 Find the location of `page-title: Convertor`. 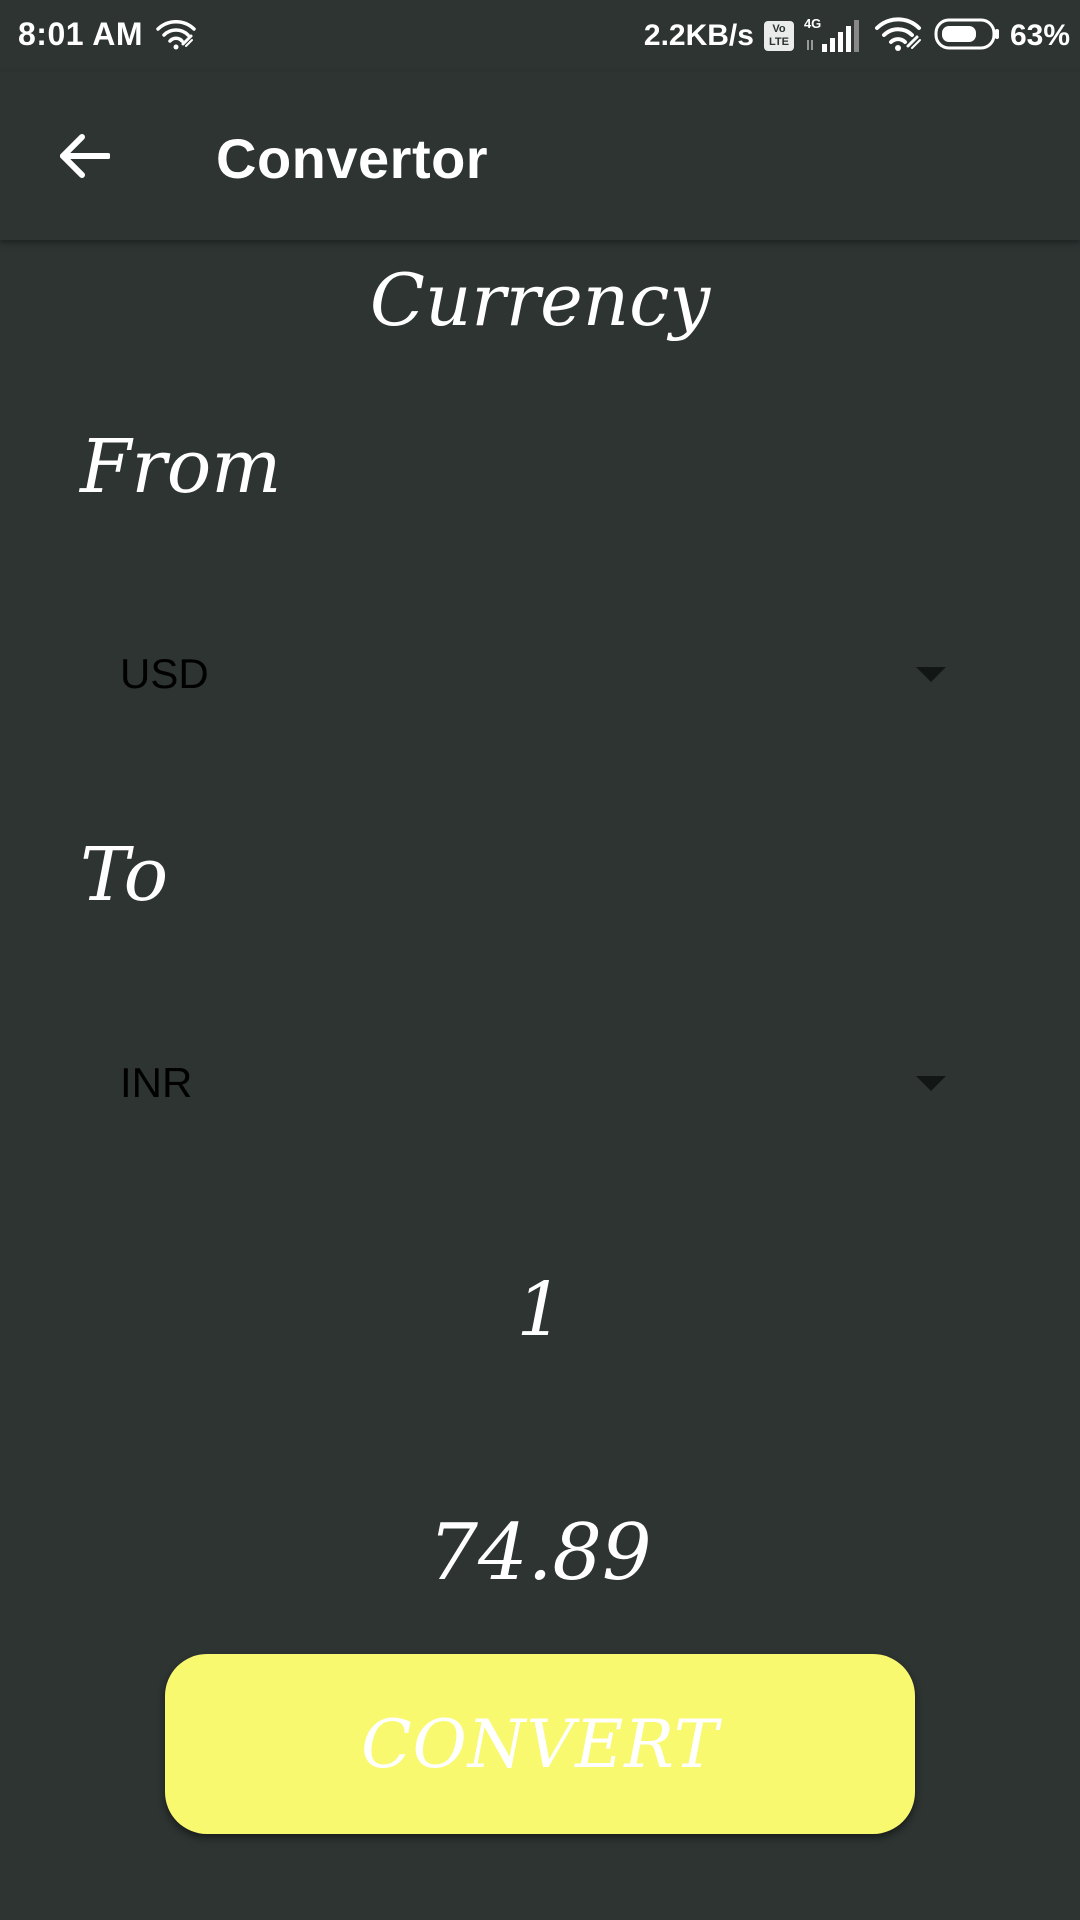

page-title: Convertor is located at coordinates (352, 158).